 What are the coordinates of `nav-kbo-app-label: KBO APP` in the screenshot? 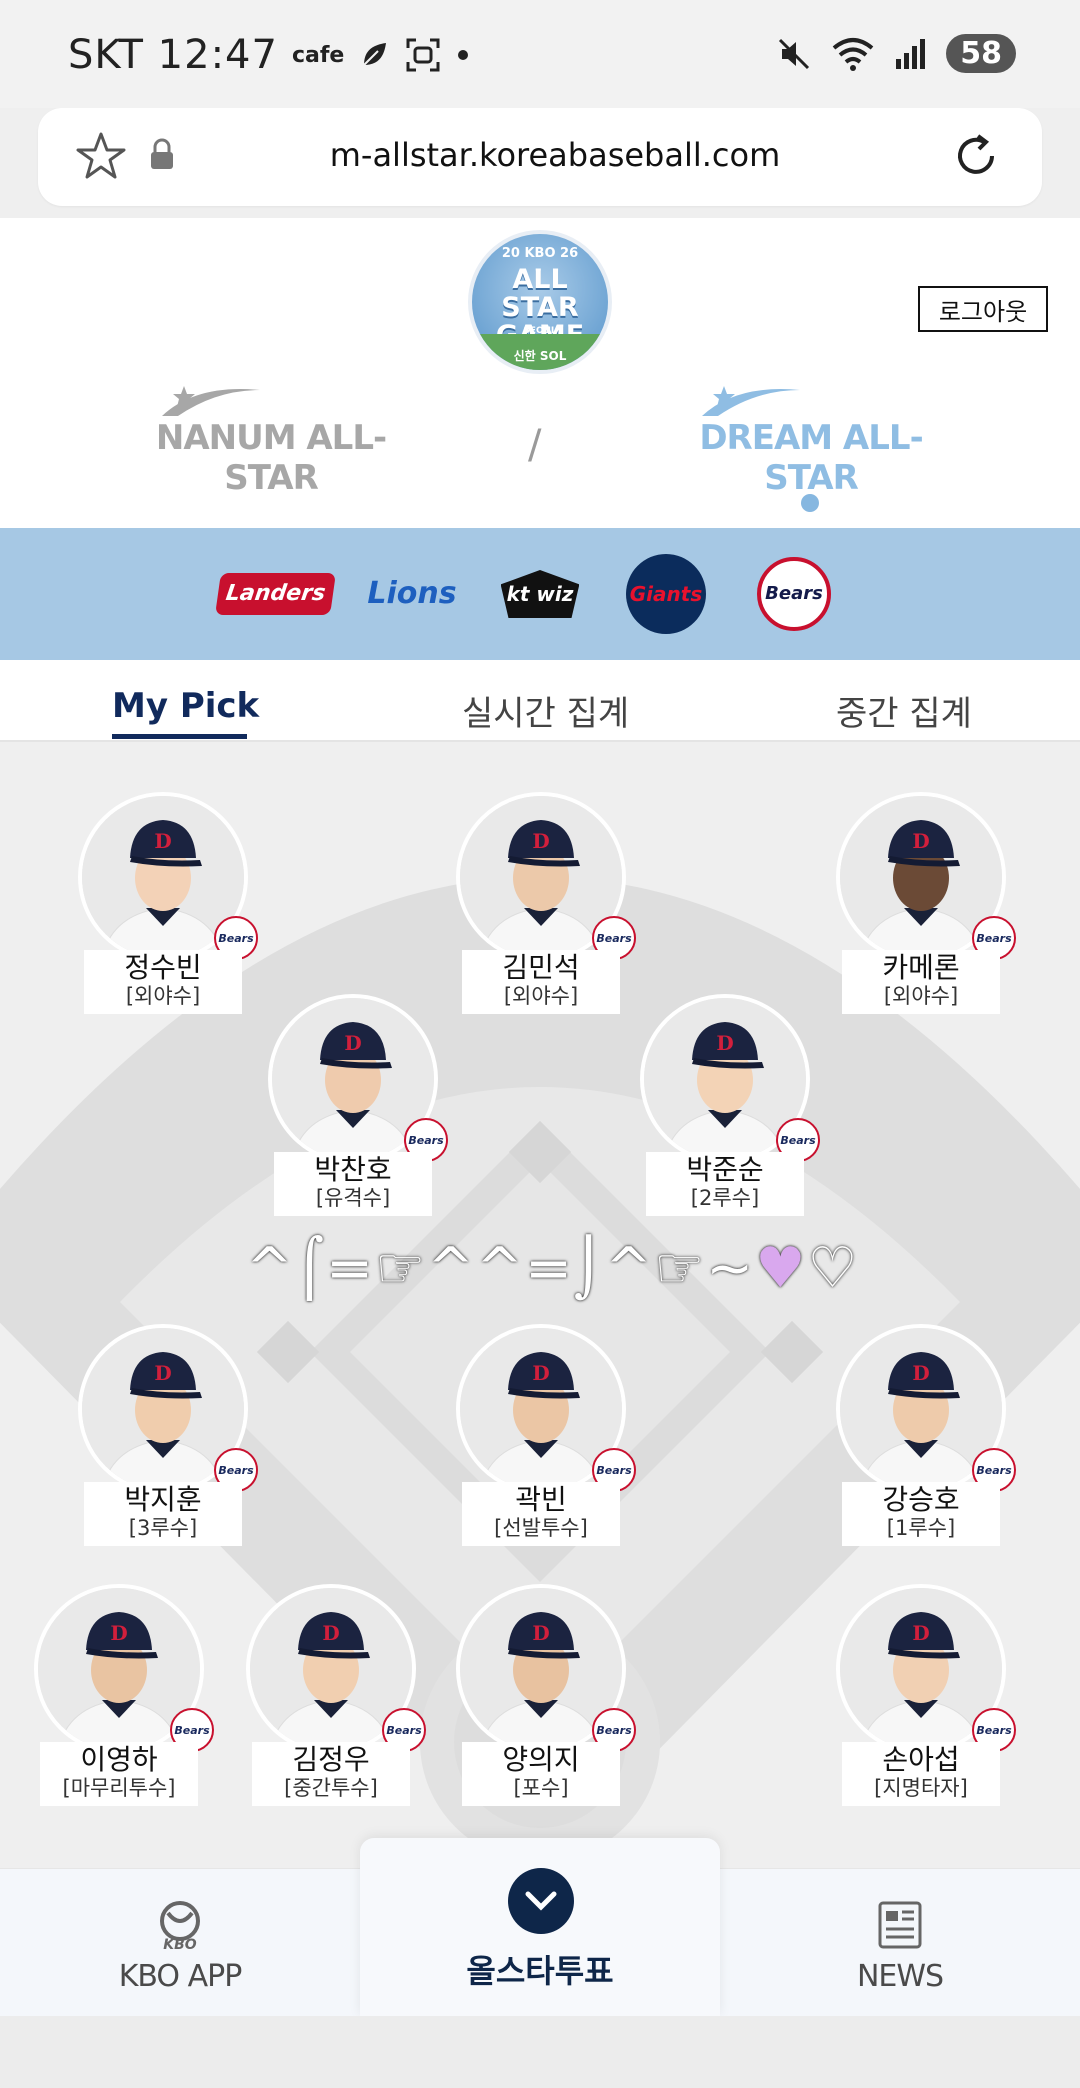 It's located at (180, 1976).